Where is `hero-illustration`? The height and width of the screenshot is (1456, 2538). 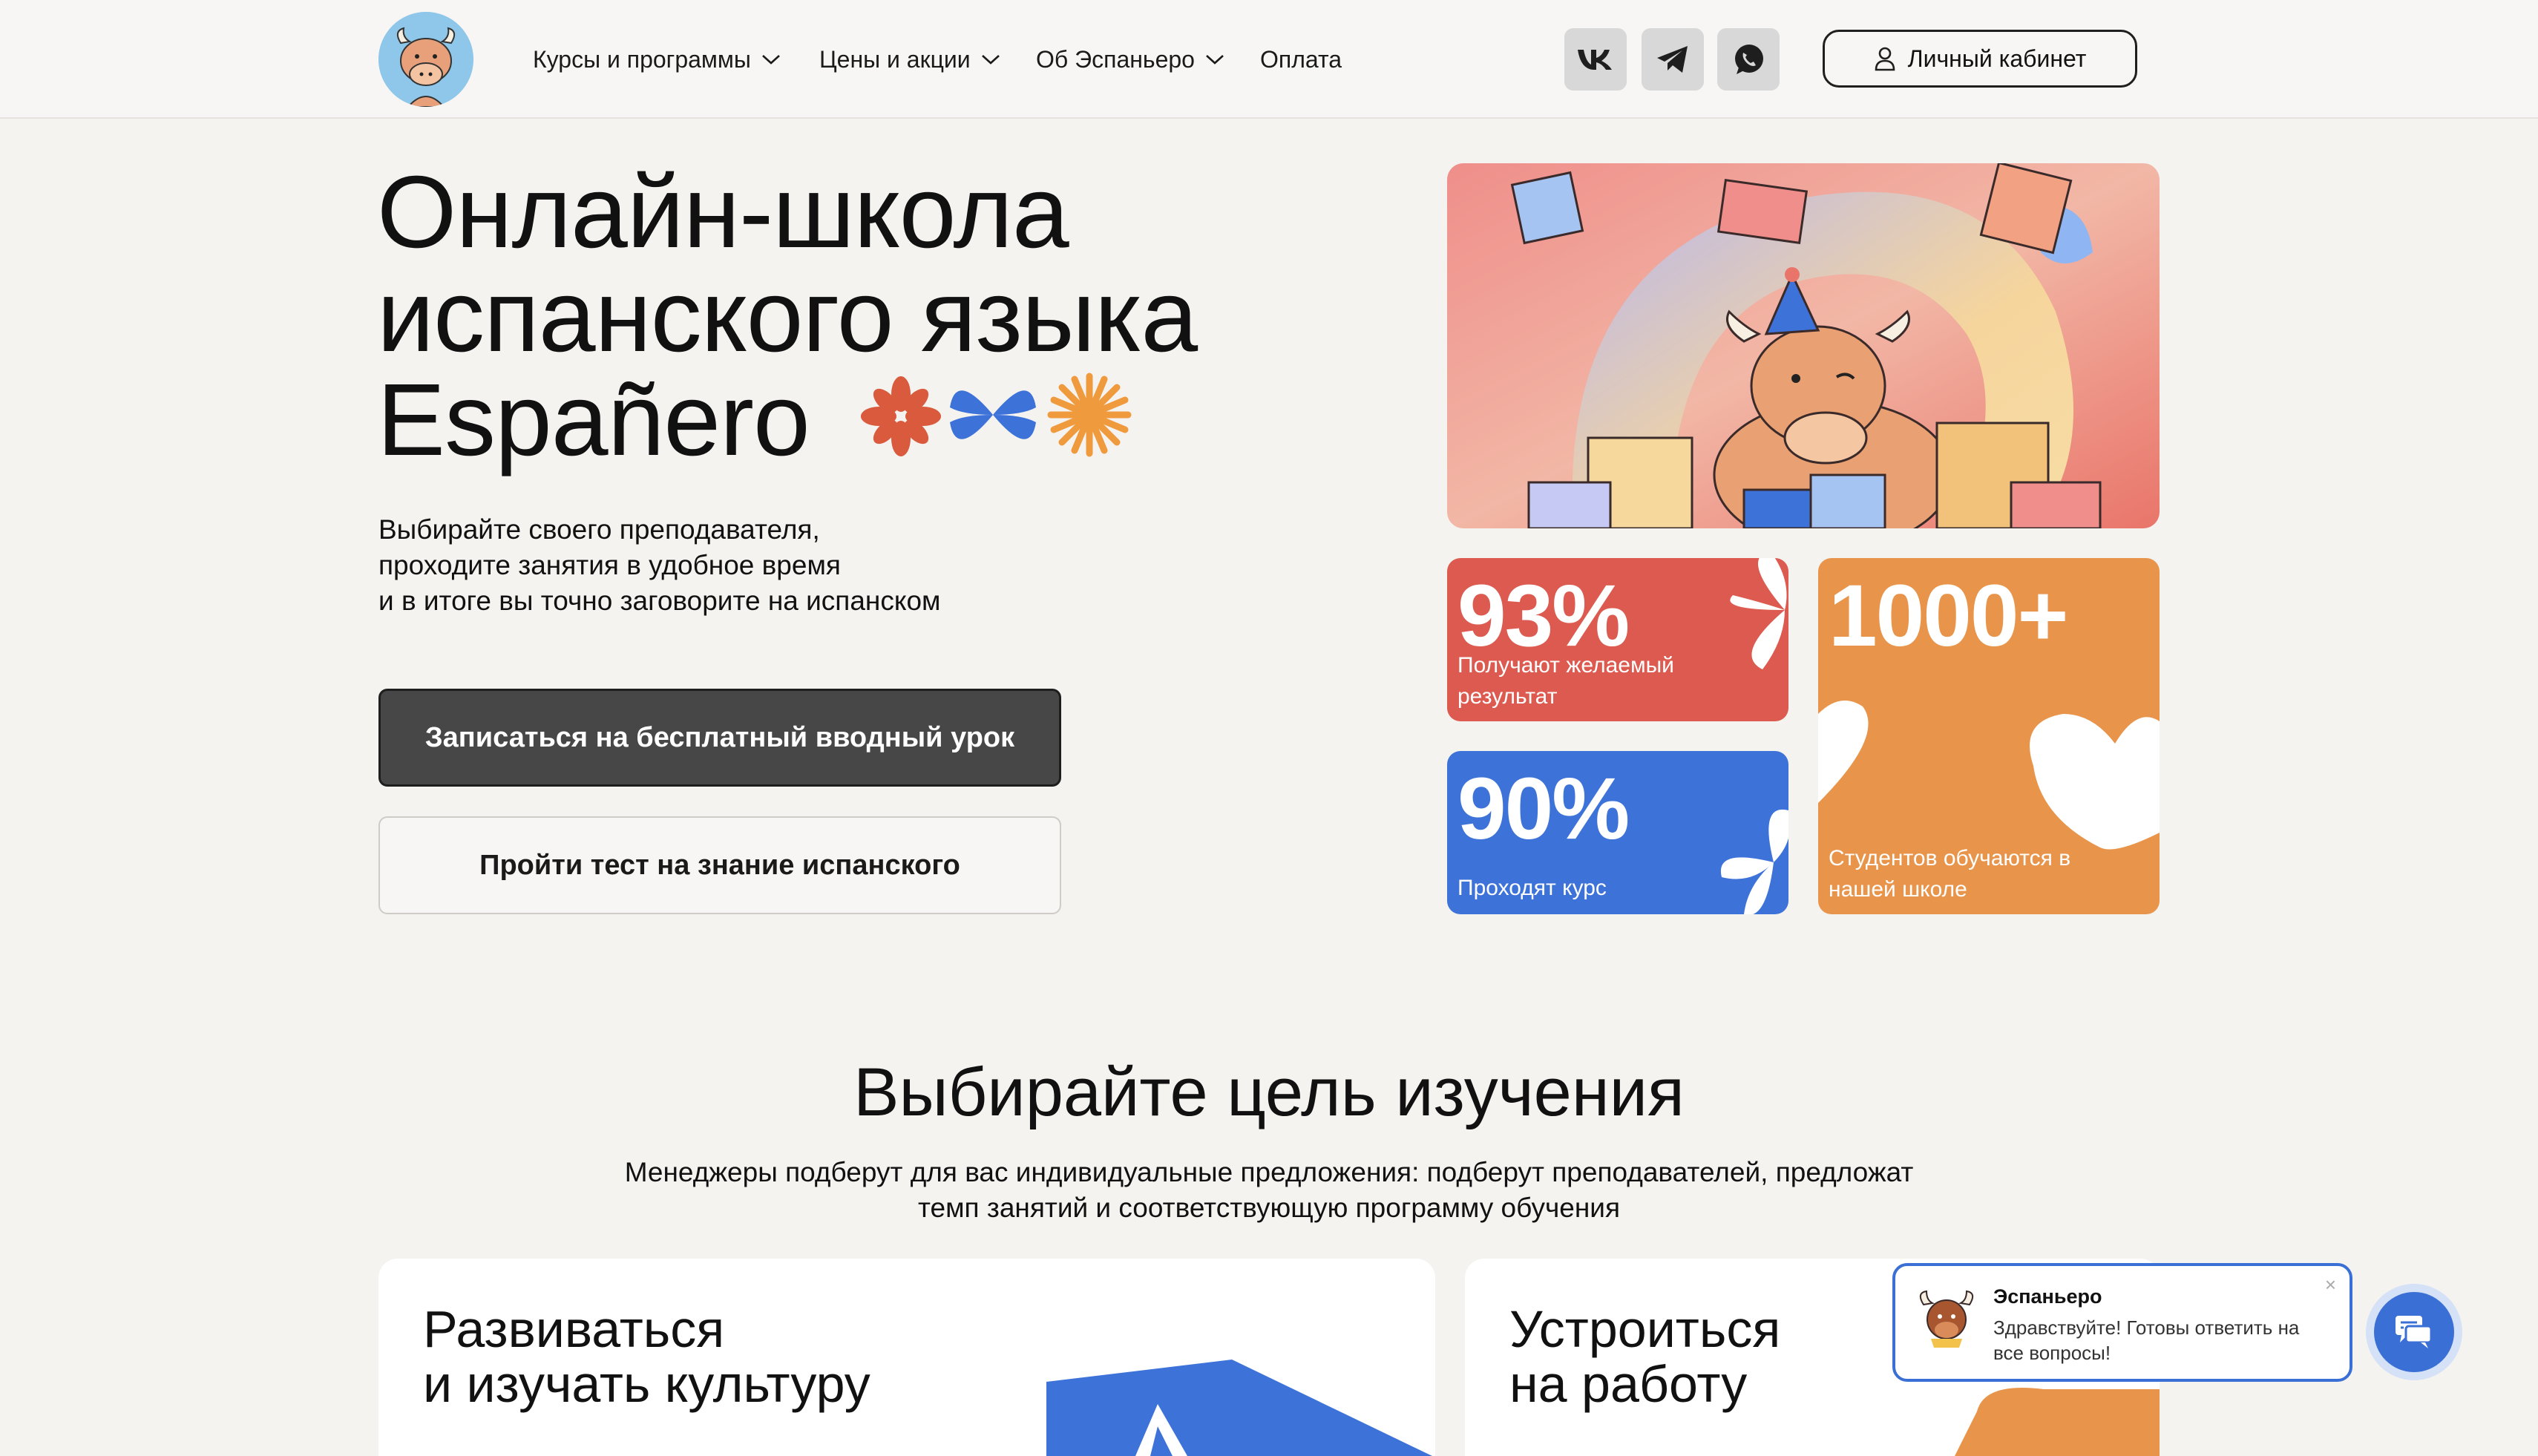
hero-illustration is located at coordinates (1803, 346).